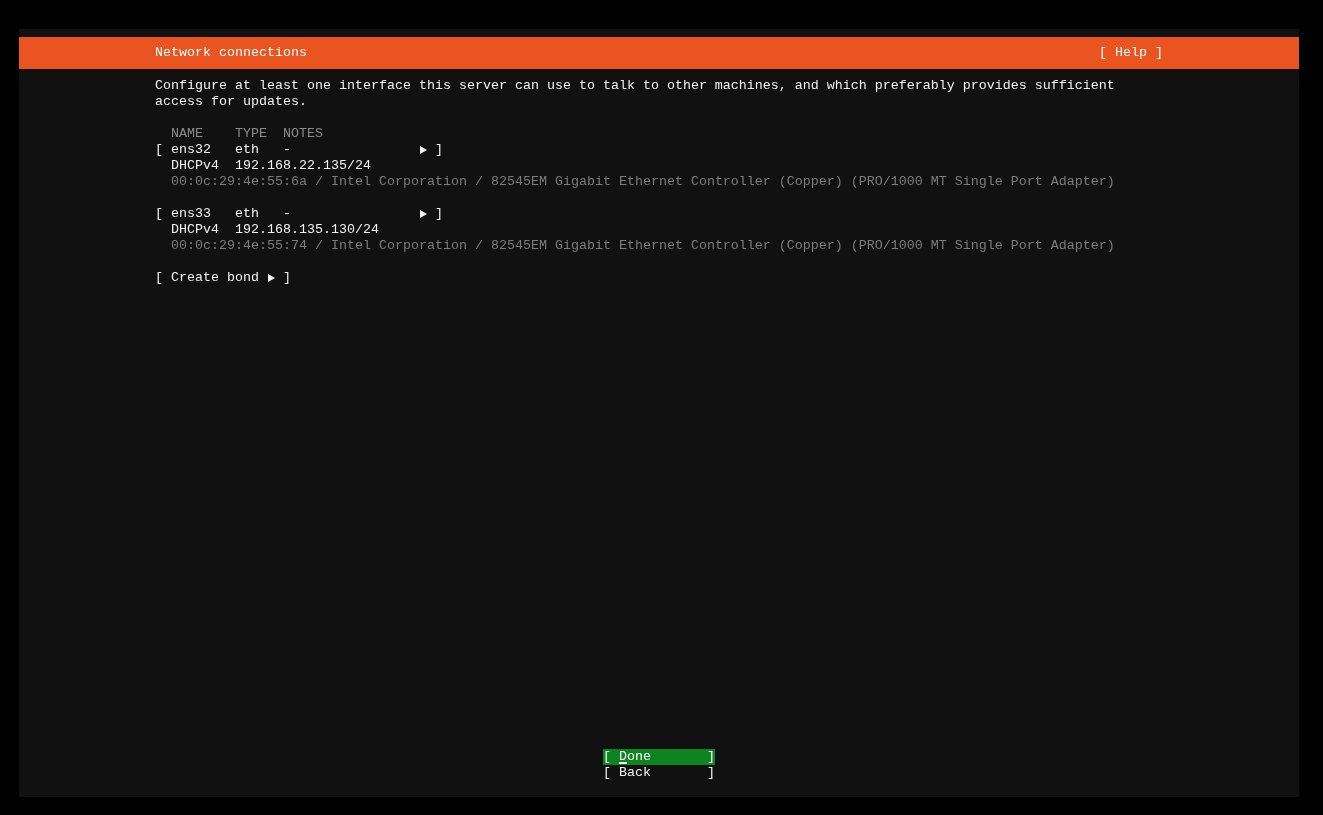  I want to click on create-bond-button: [ Create bond ], so click(223, 278).